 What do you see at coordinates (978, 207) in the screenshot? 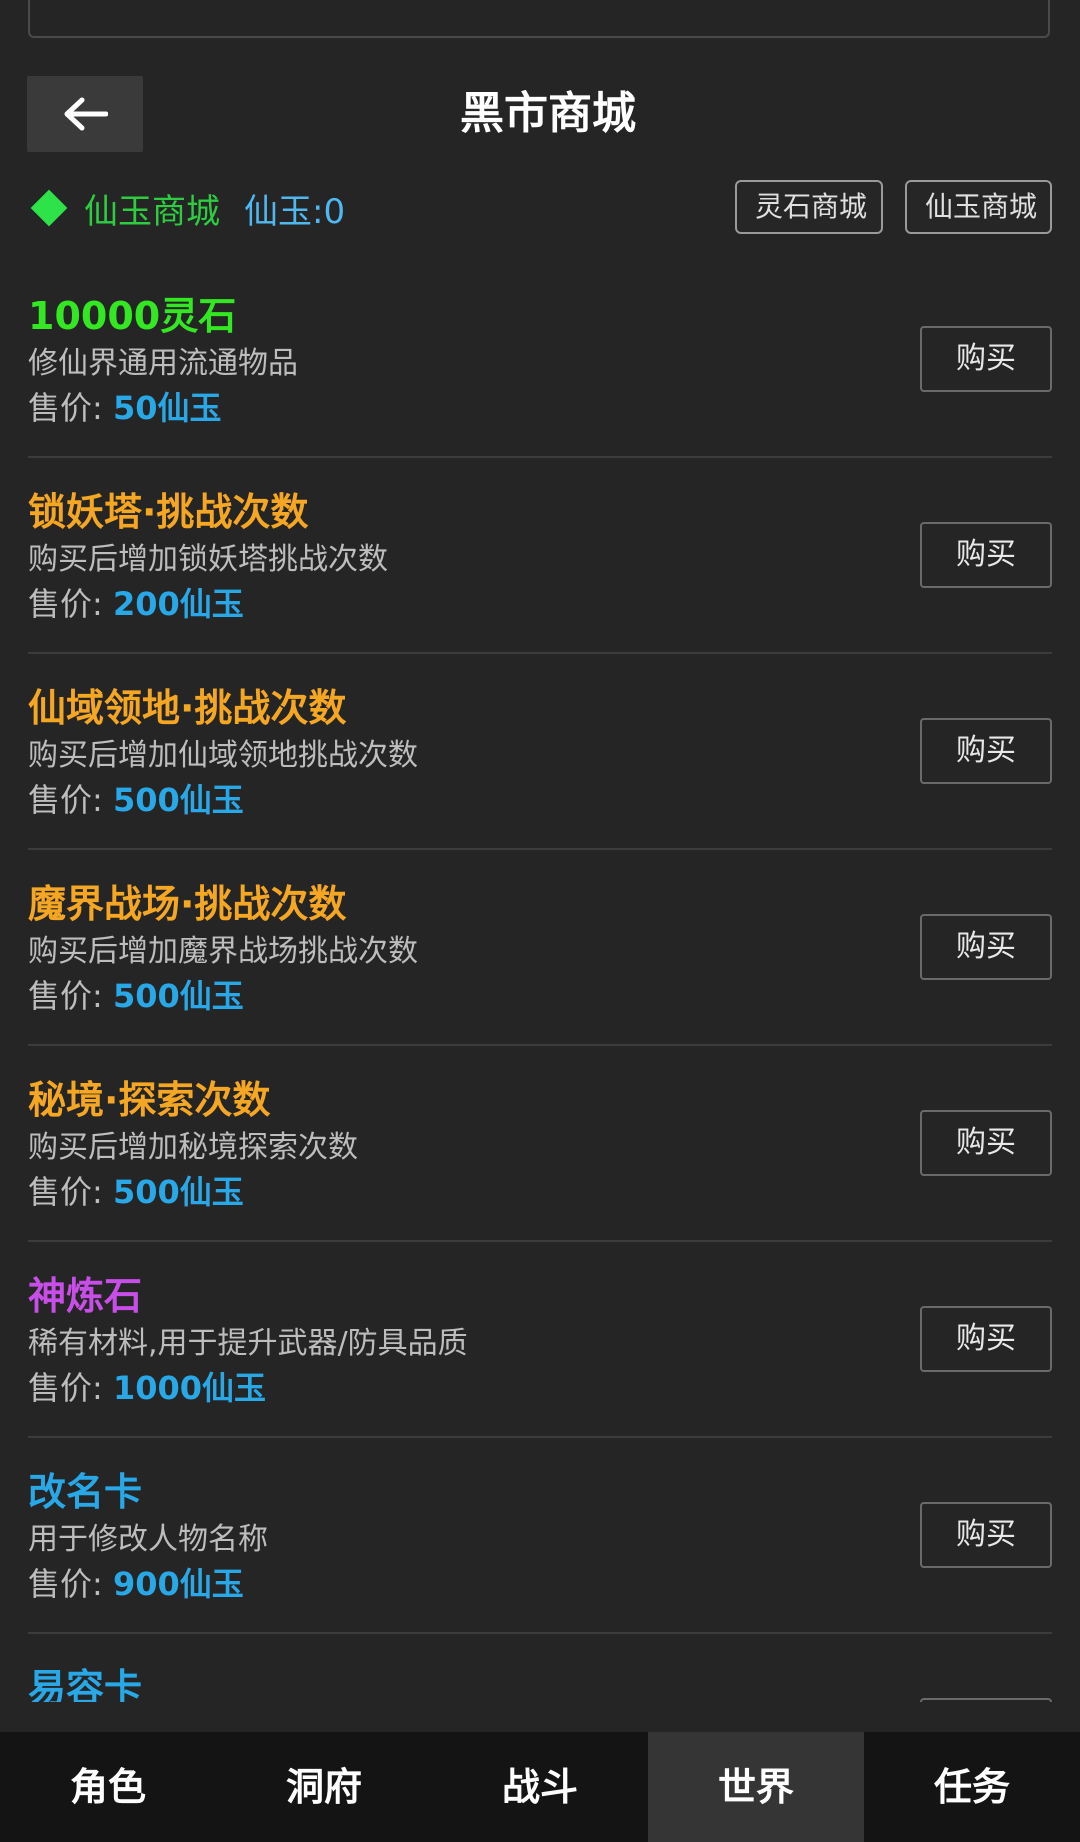
I see `tab-jade-shop: 仙玉商城` at bounding box center [978, 207].